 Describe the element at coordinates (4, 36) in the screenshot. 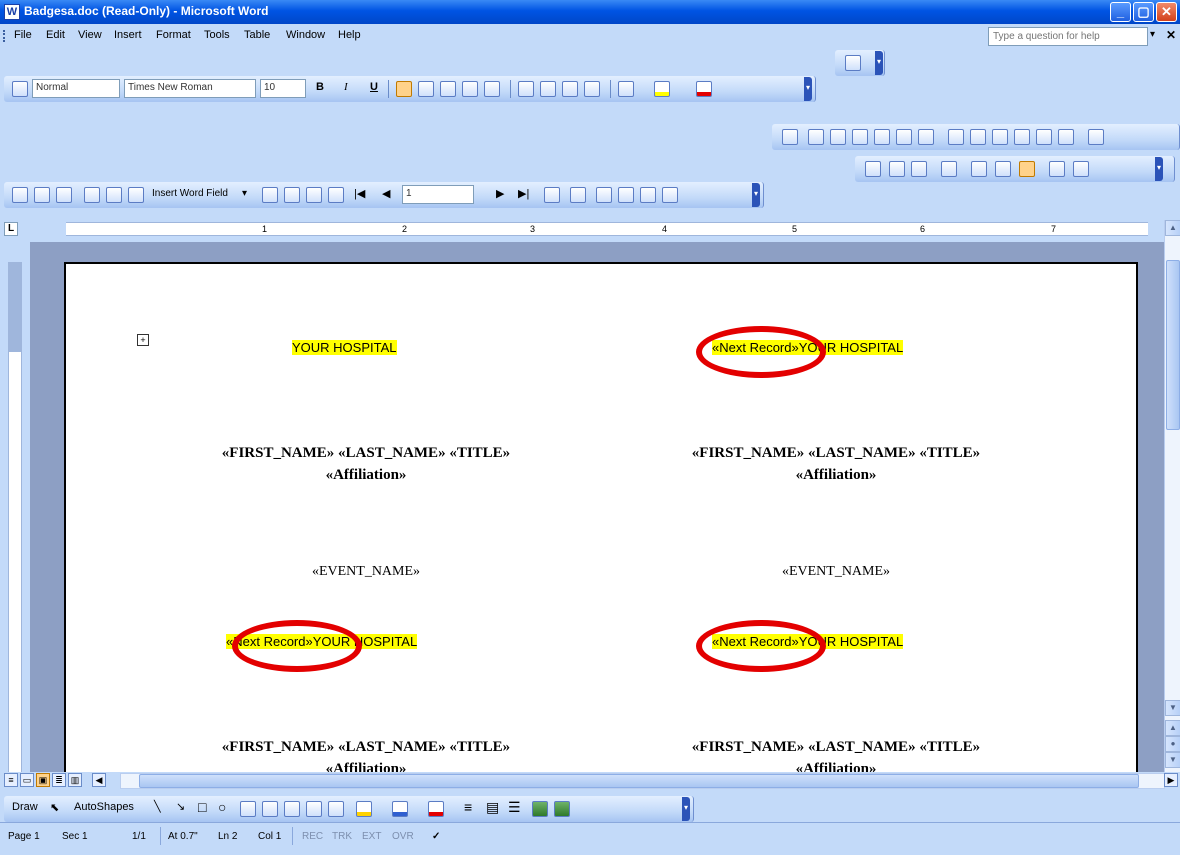

I see `menu-grip` at that location.